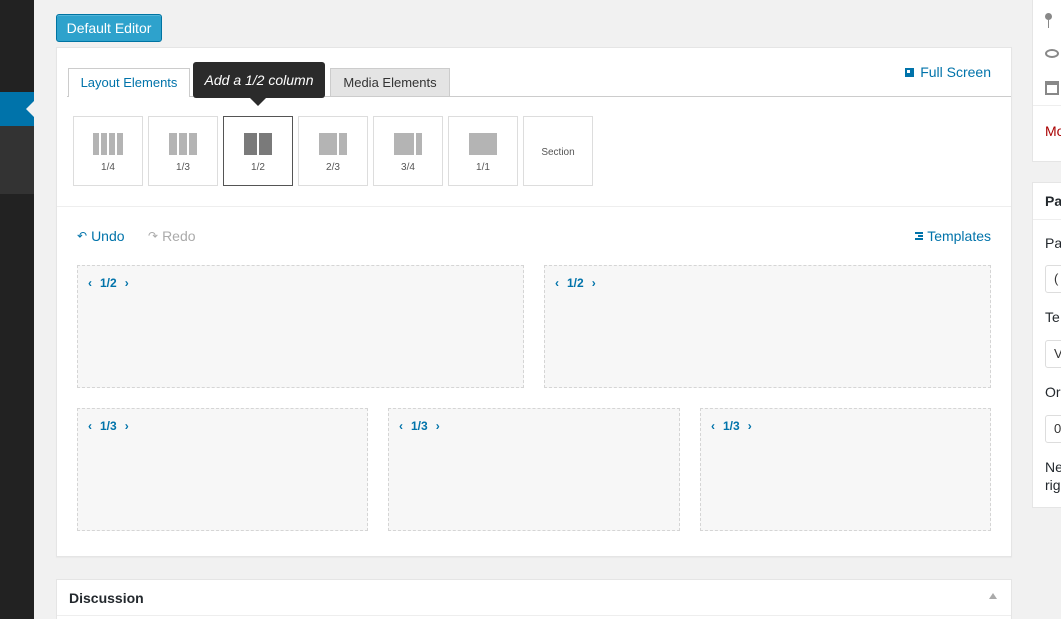  What do you see at coordinates (534, 615) in the screenshot?
I see `discussion-divider` at bounding box center [534, 615].